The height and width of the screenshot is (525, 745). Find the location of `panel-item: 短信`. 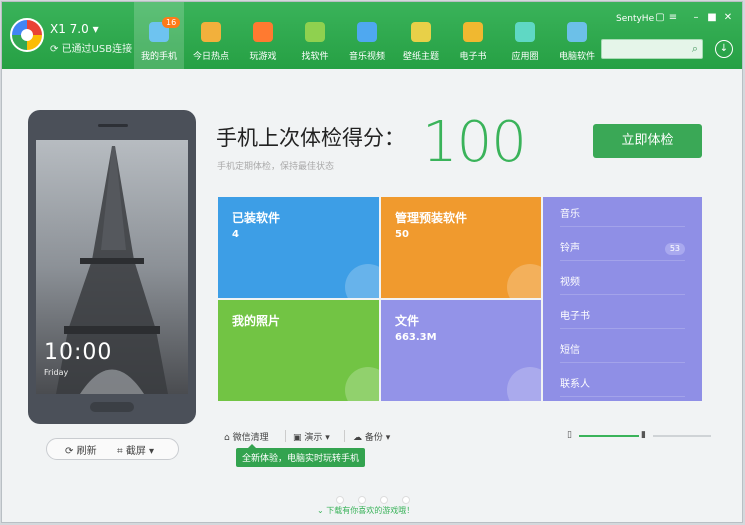

panel-item: 短信 is located at coordinates (622, 351).